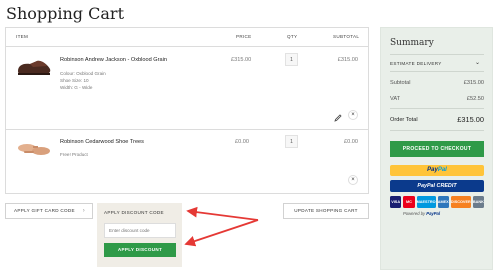 The width and height of the screenshot is (500, 276). Describe the element at coordinates (426, 202) in the screenshot. I see `maestro-icon: MAESTRO` at that location.